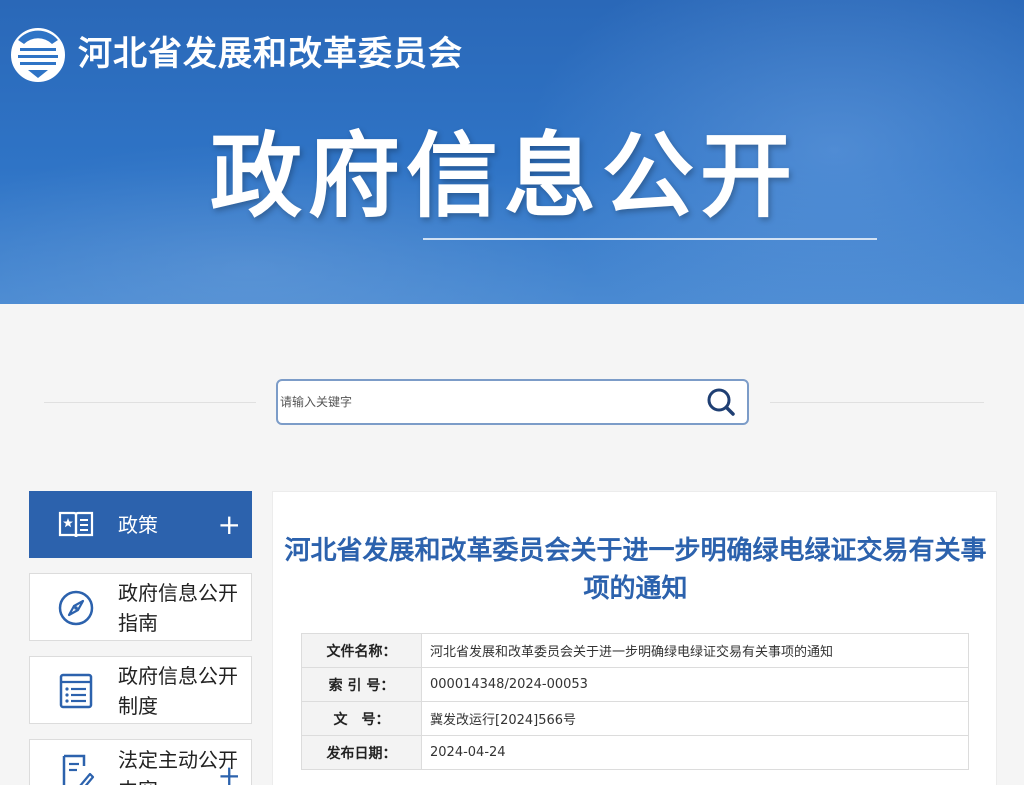  What do you see at coordinates (695, 752) in the screenshot?
I see `meta-value: 2024-04-24` at bounding box center [695, 752].